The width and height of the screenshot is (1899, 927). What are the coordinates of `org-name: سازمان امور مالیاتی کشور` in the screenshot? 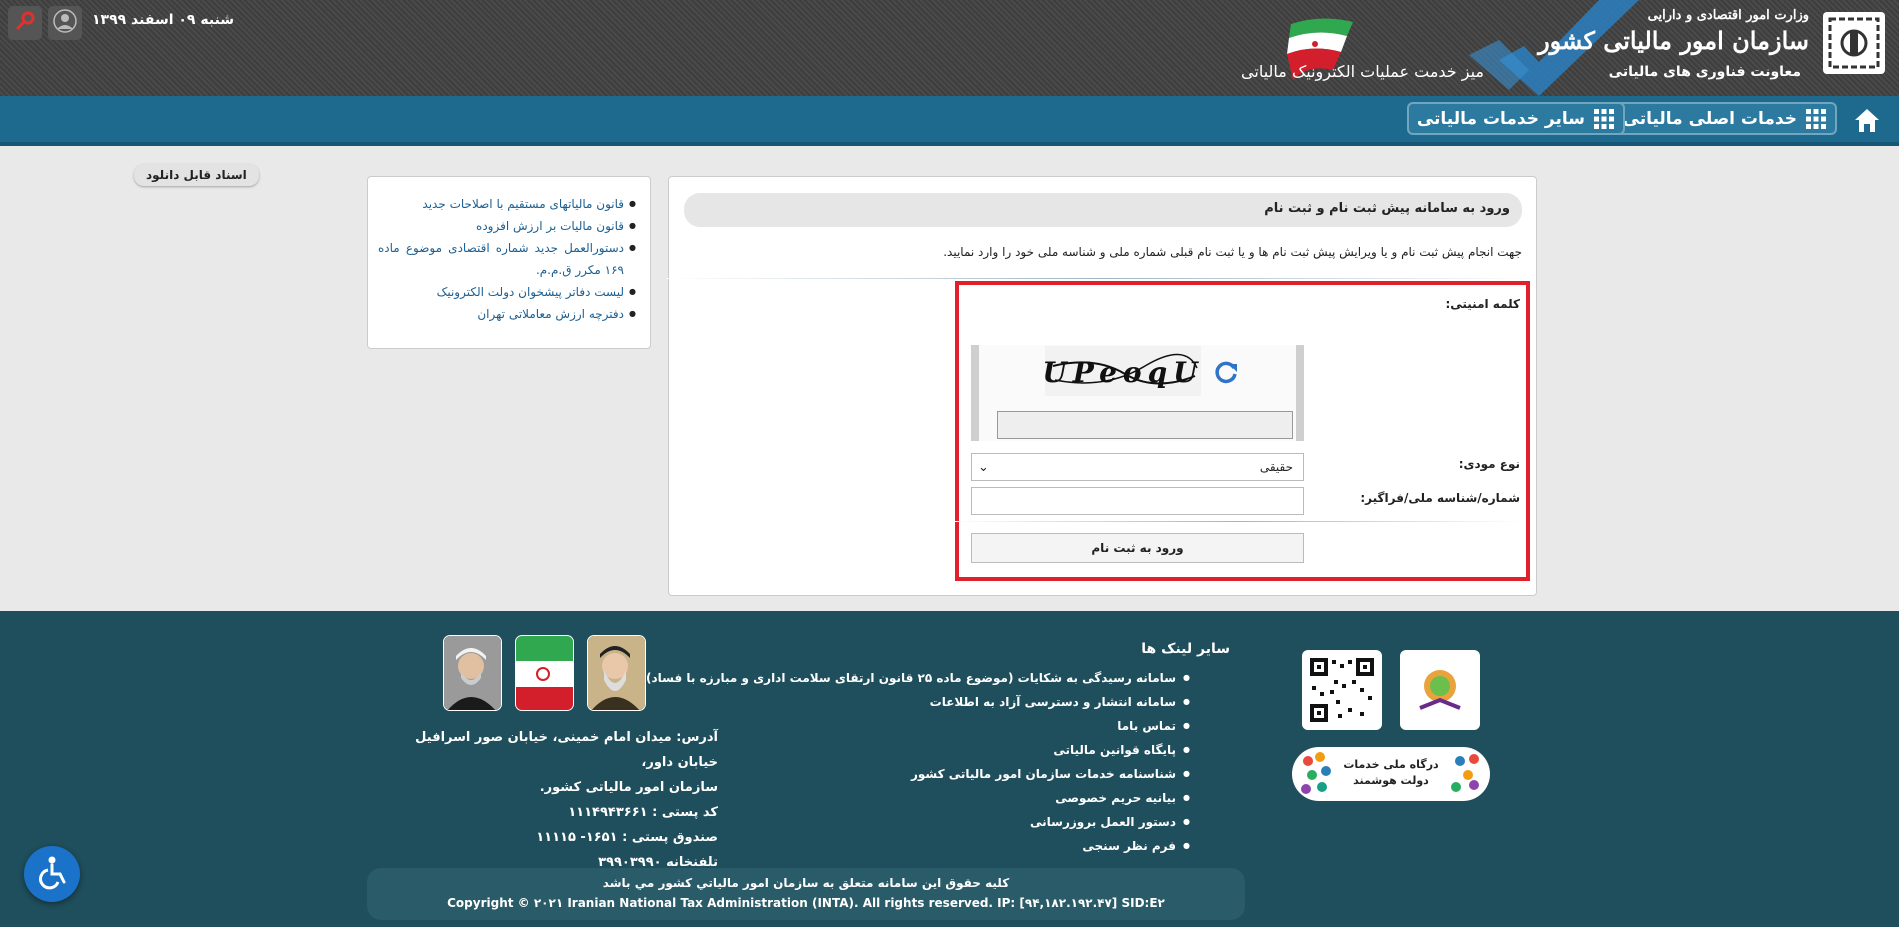 It's located at (1673, 40).